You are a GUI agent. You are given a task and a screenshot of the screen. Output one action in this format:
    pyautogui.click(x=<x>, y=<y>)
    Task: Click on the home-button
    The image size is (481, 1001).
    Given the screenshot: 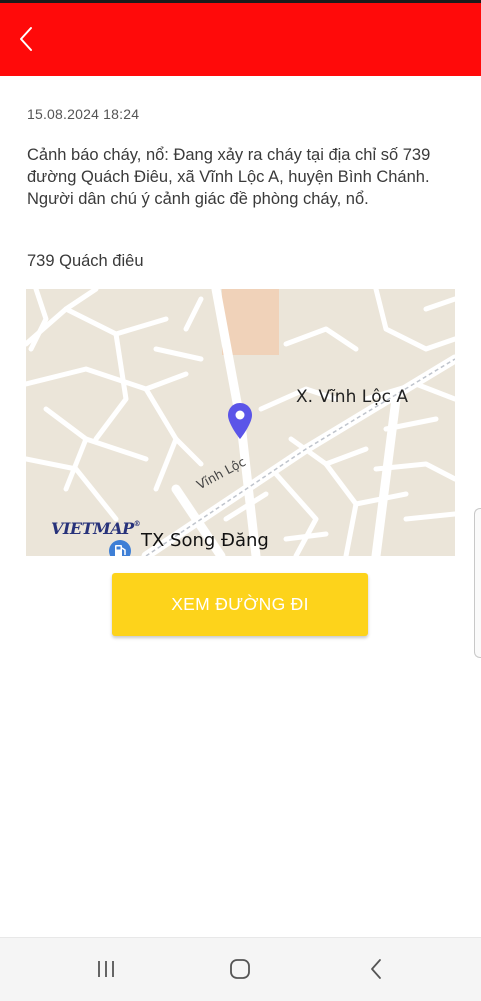 What is the action you would take?
    pyautogui.click(x=240, y=969)
    